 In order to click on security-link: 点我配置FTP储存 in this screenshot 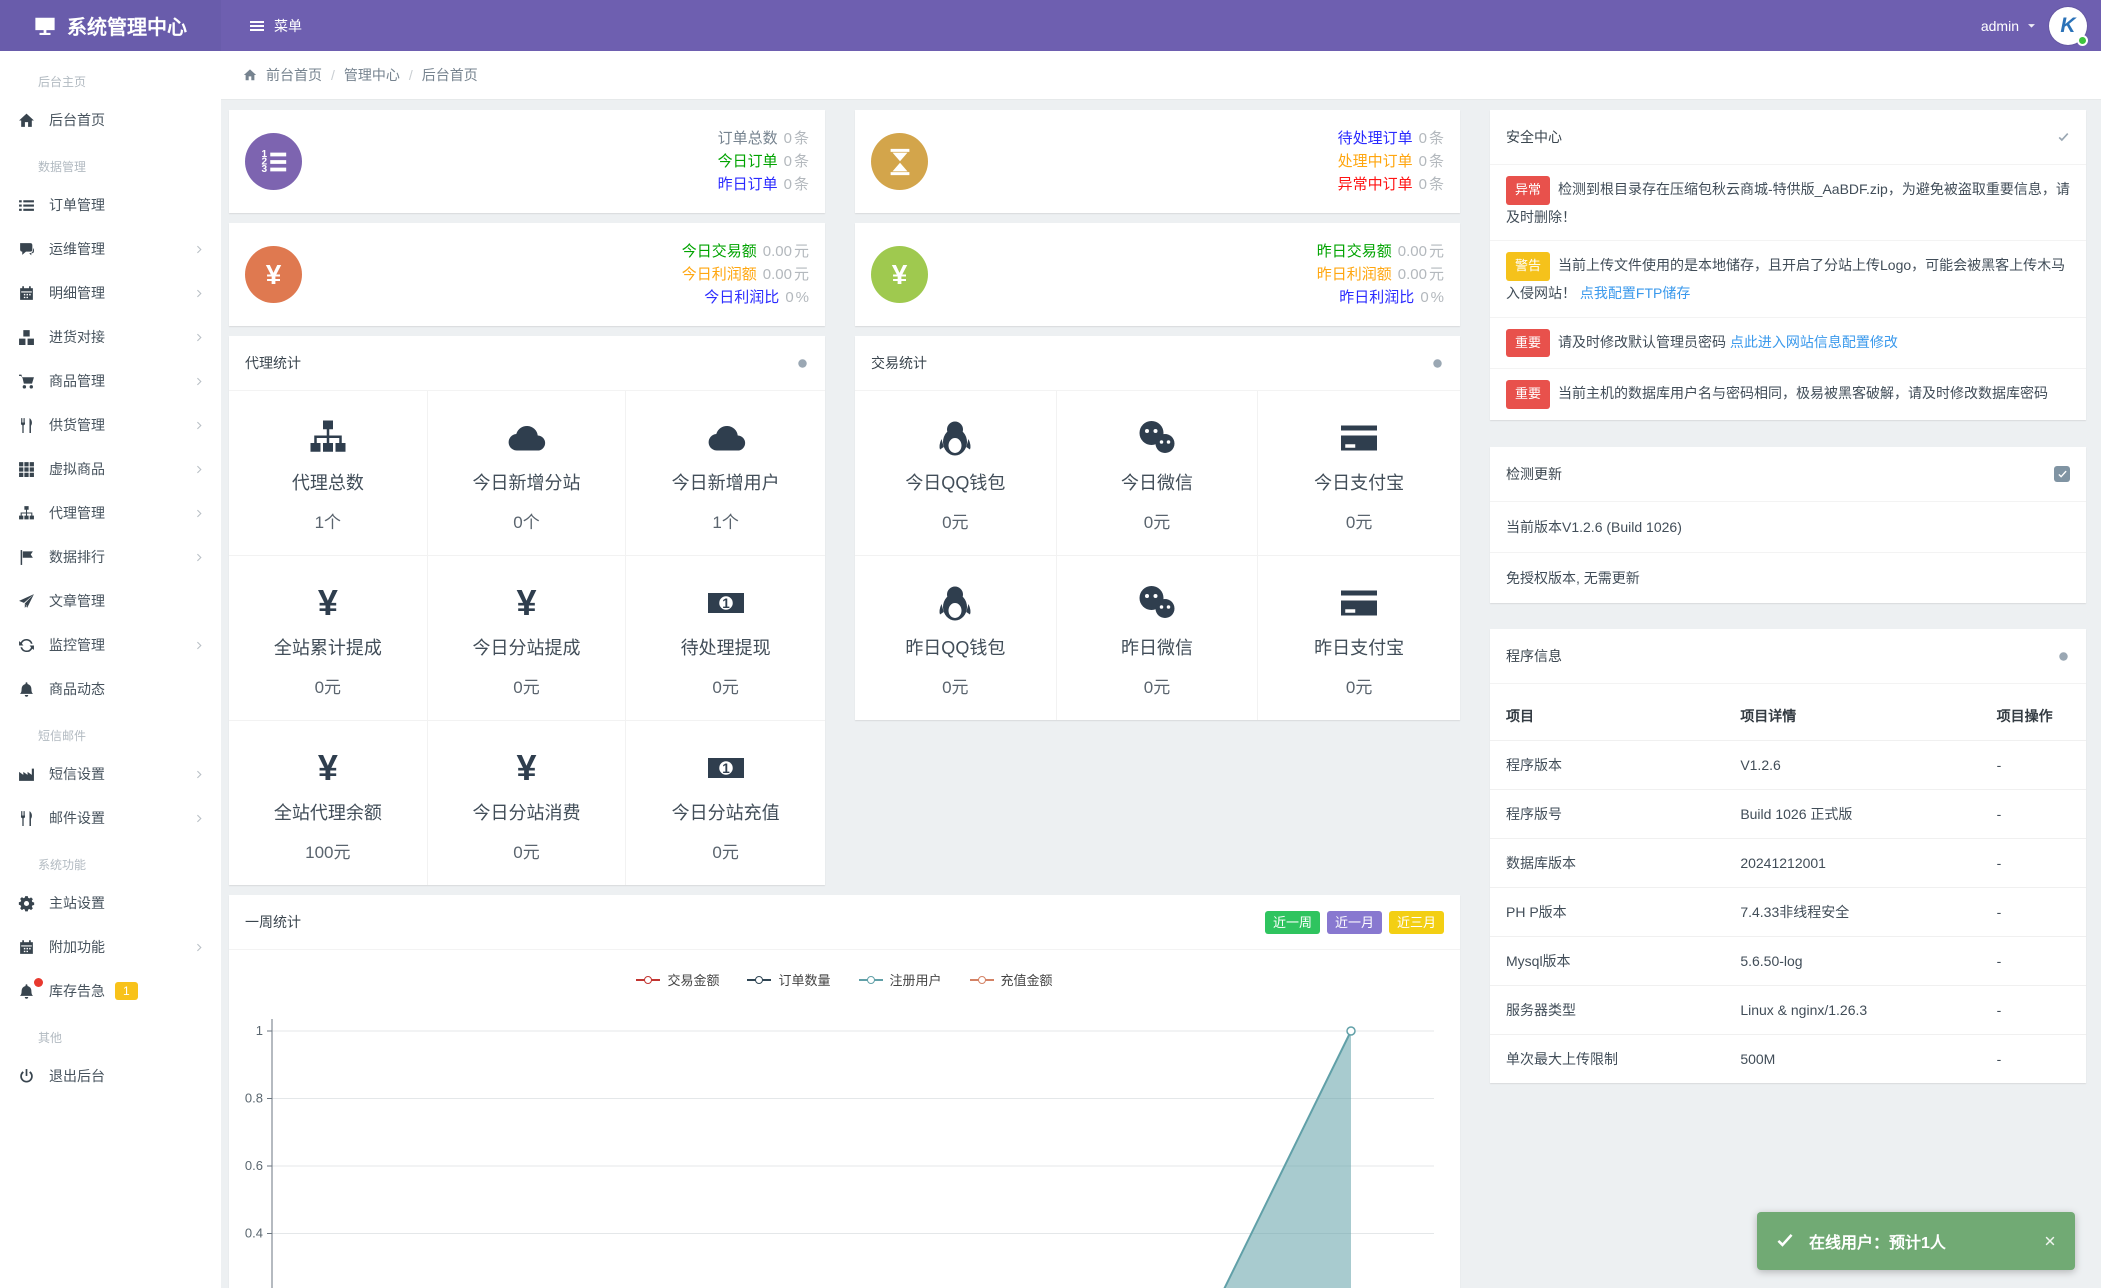, I will do `click(1635, 293)`.